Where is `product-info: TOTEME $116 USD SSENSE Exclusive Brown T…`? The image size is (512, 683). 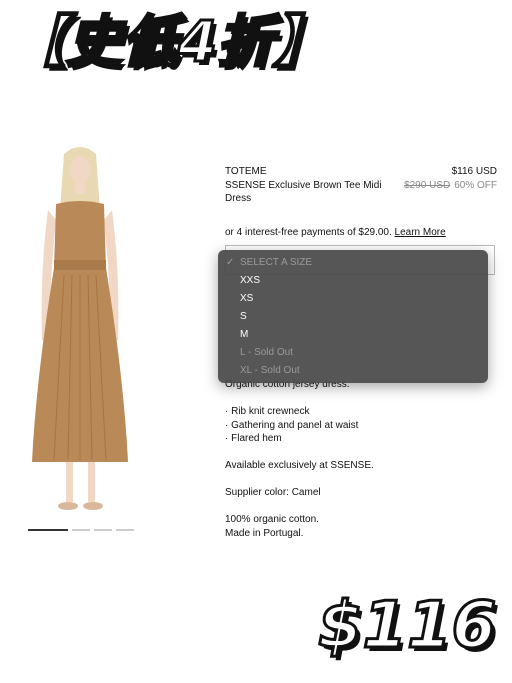 product-info: TOTEME $116 USD SSENSE Exclusive Brown T… is located at coordinates (361, 202).